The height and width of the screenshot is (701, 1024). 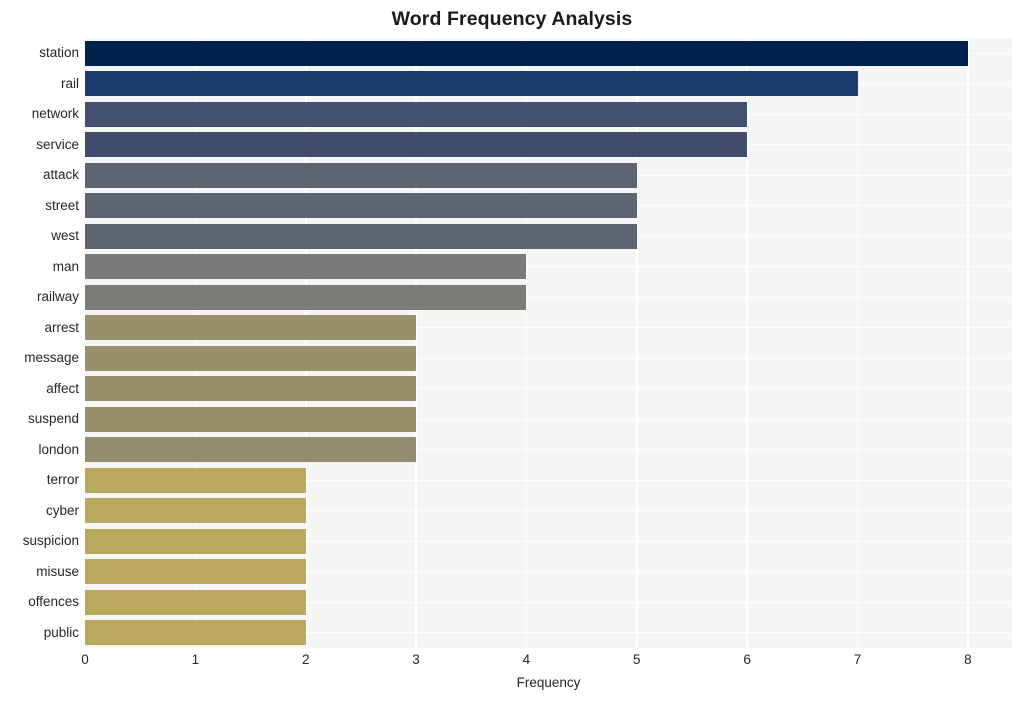 I want to click on bar-misuse, so click(x=195, y=572).